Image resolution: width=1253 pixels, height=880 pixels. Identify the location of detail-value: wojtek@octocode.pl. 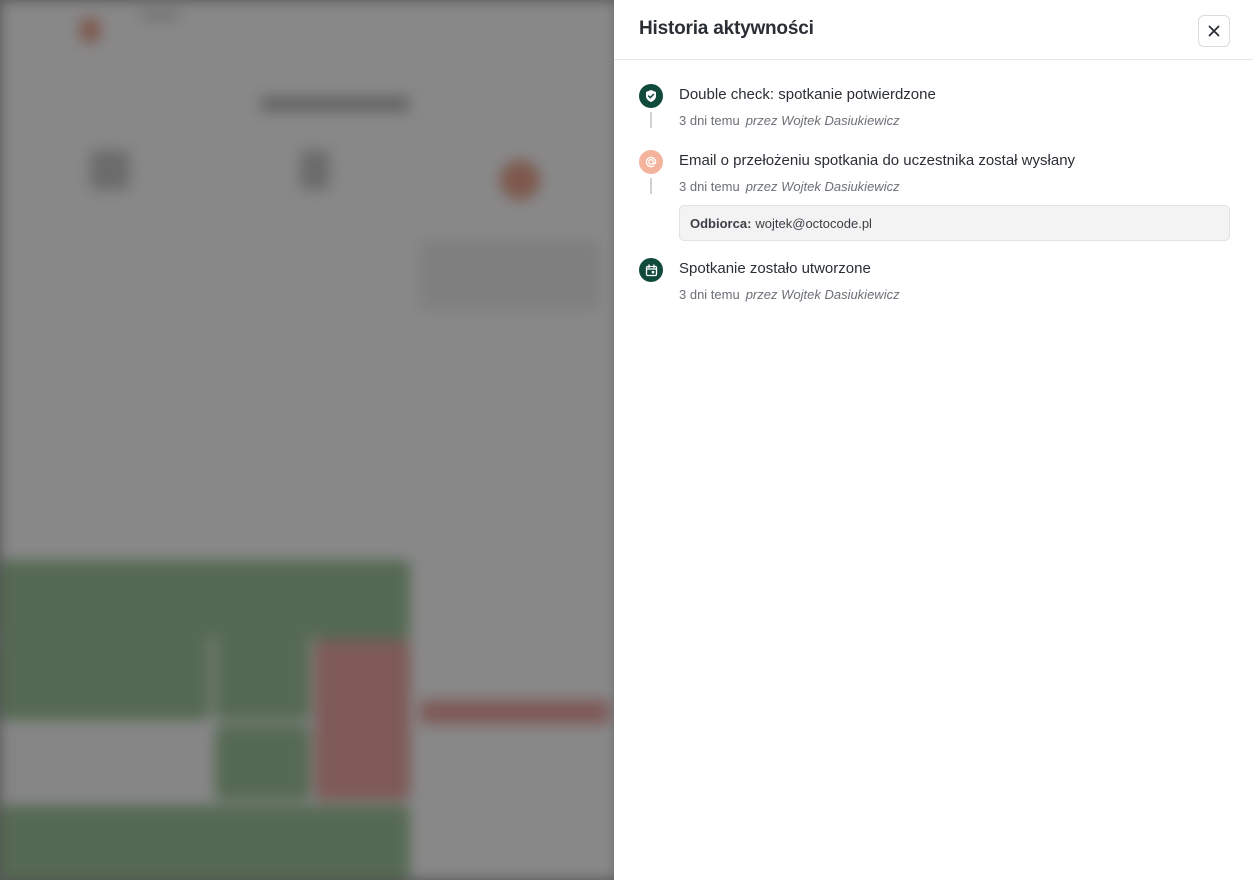
(813, 223).